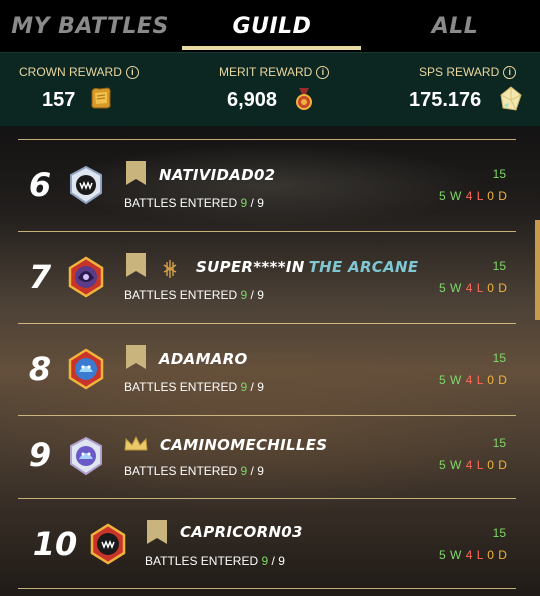  What do you see at coordinates (40, 455) in the screenshot?
I see `rank-number: 9` at bounding box center [40, 455].